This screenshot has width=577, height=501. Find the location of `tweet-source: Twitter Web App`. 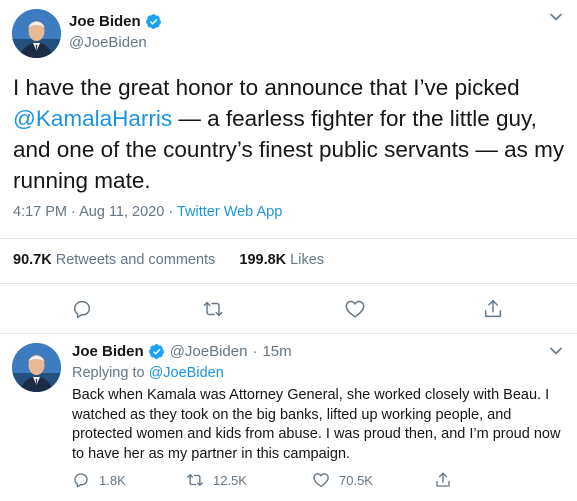

tweet-source: Twitter Web App is located at coordinates (229, 212).